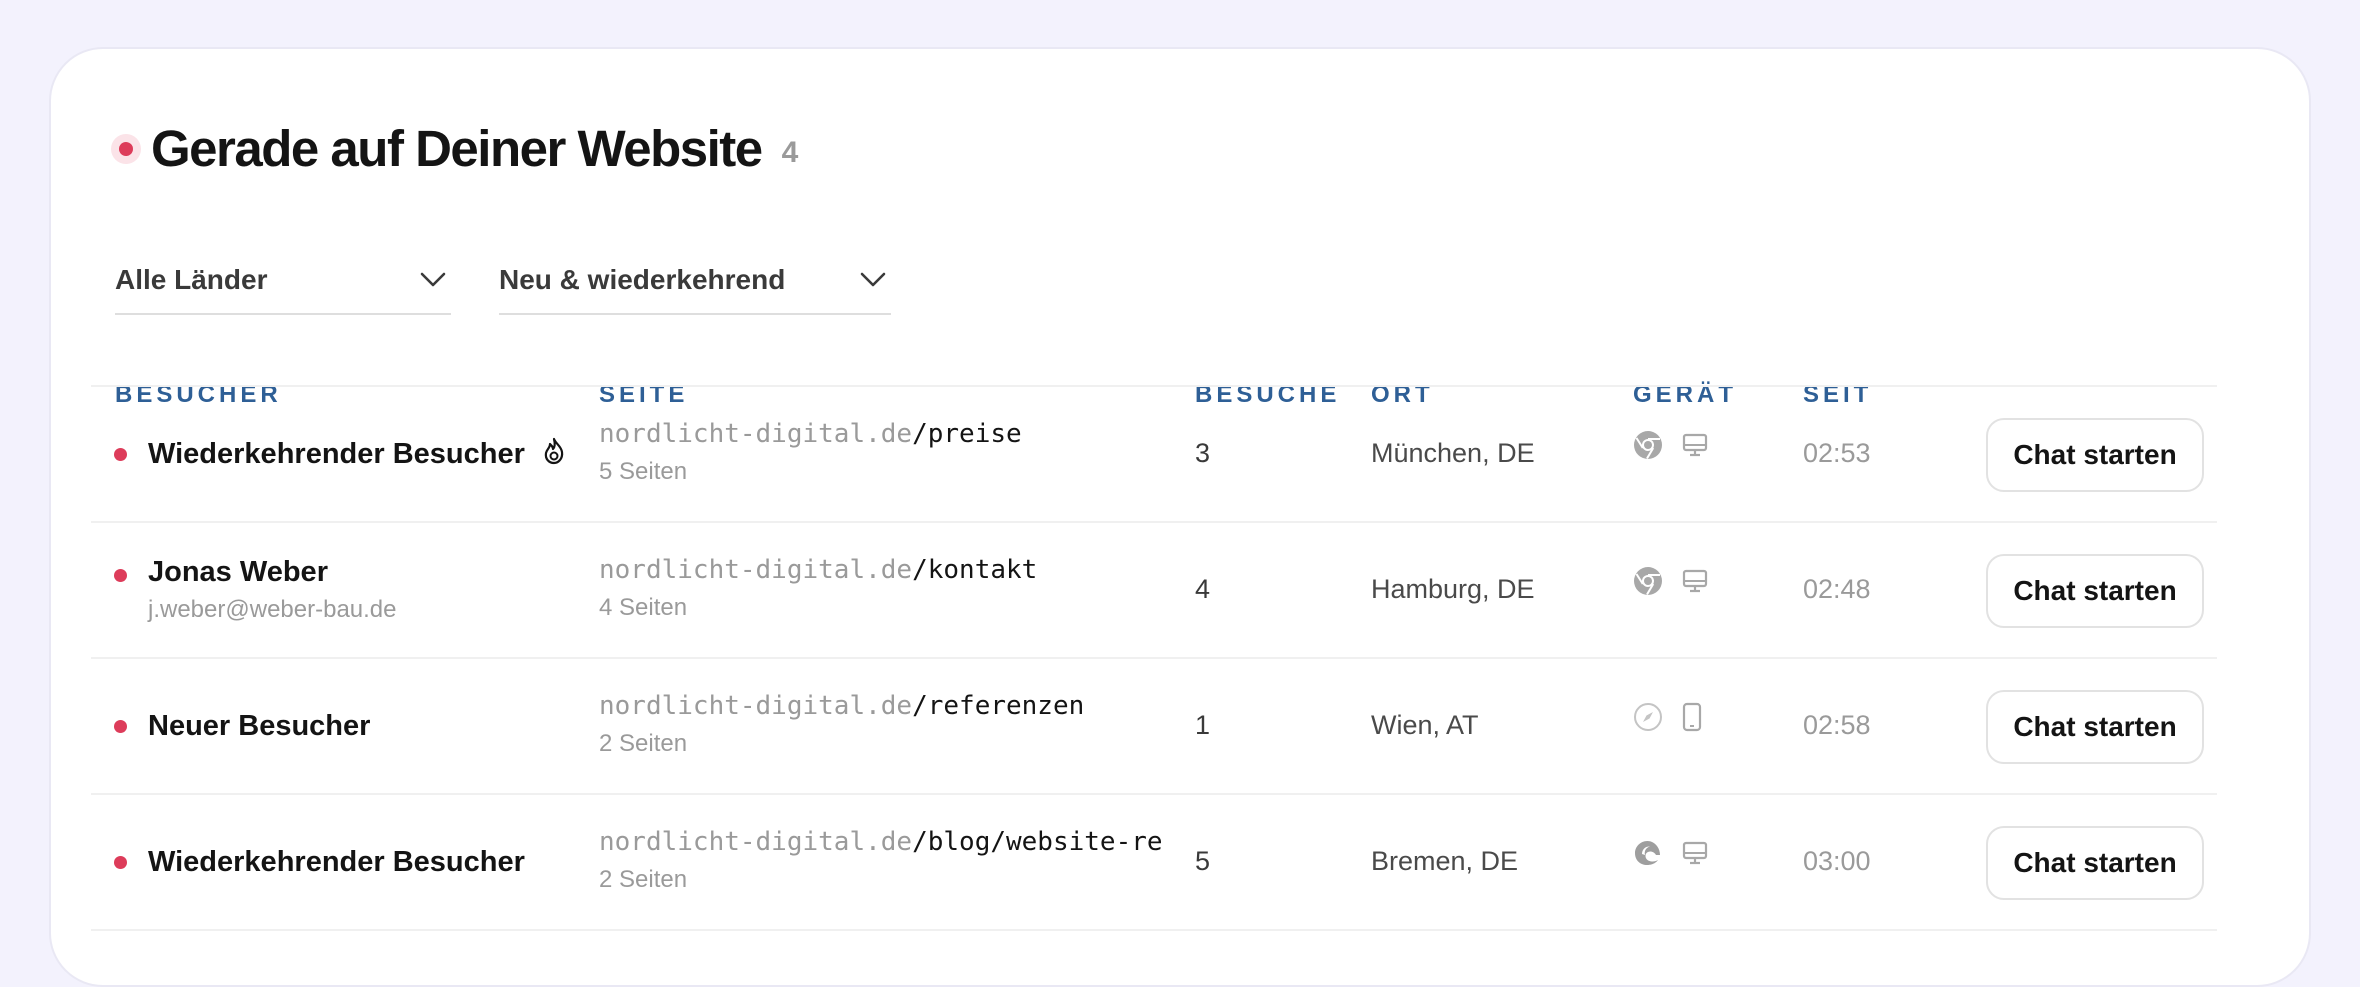  I want to click on card-header: Gerade auf Deiner Website 4, so click(454, 148).